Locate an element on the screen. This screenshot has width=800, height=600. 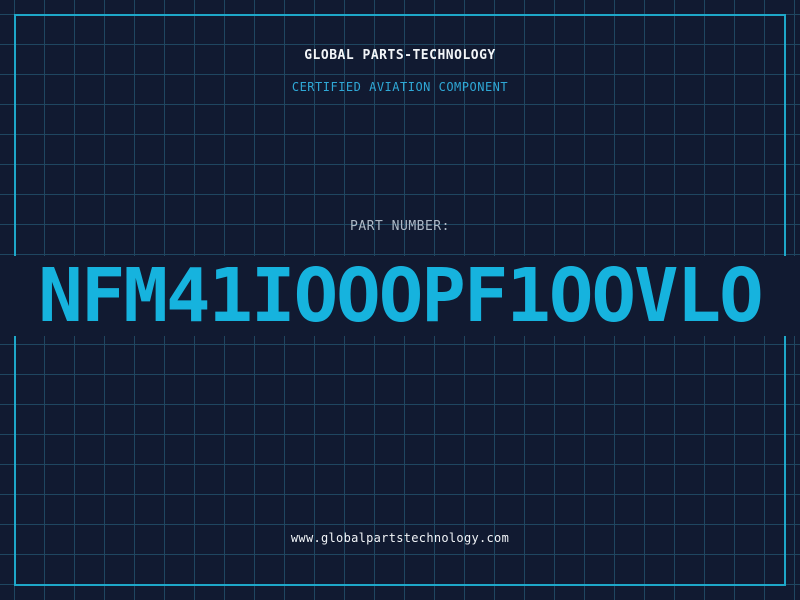
brand-subtitle: CERTIFIED AVIATION COMPONENT is located at coordinates (400, 87).